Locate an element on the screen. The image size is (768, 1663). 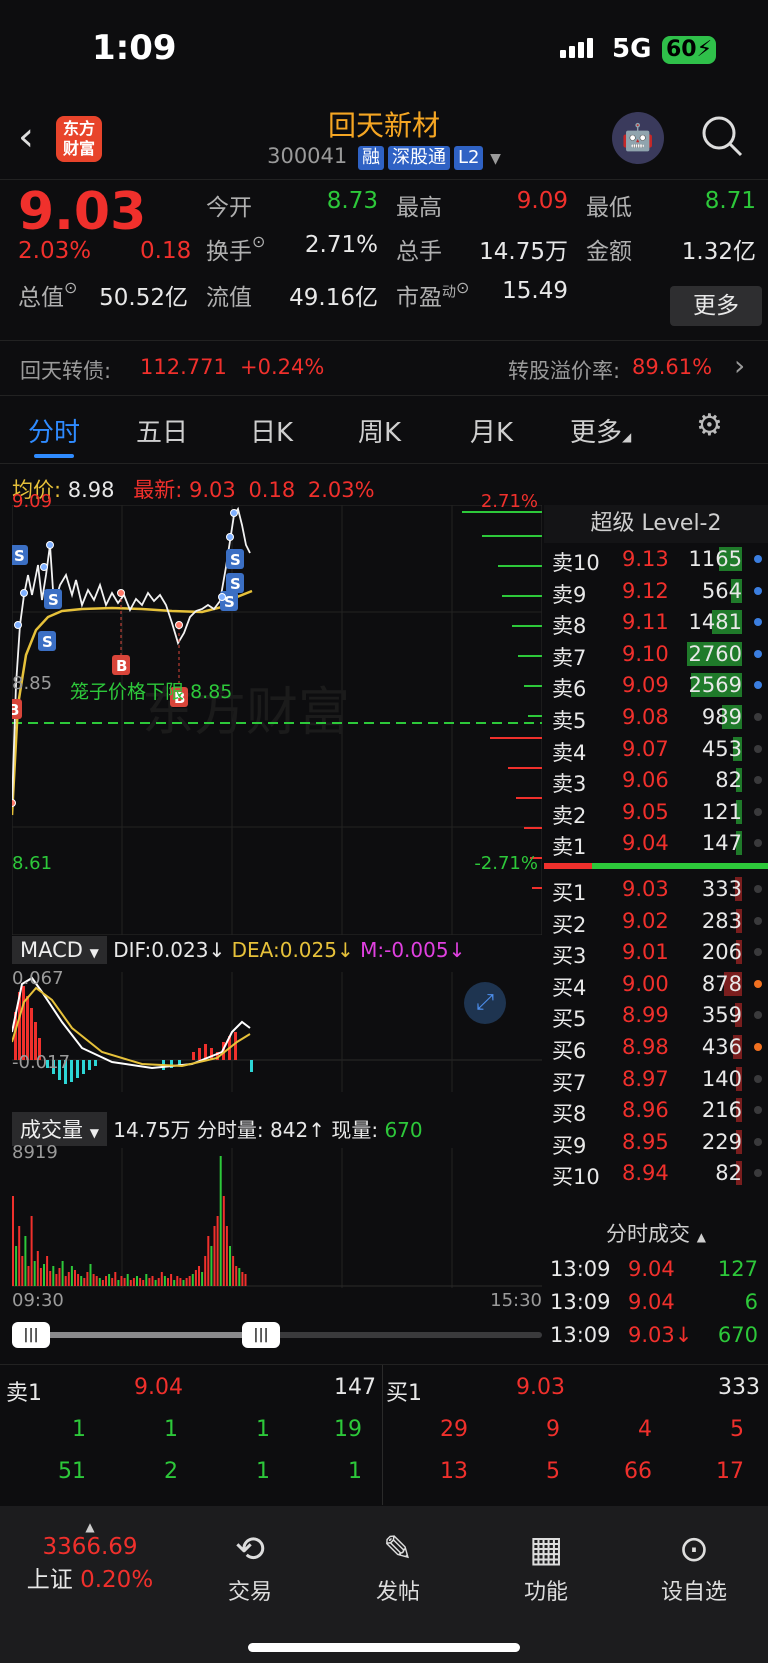
buy-sell-ratio-bar is located at coordinates (656, 865).